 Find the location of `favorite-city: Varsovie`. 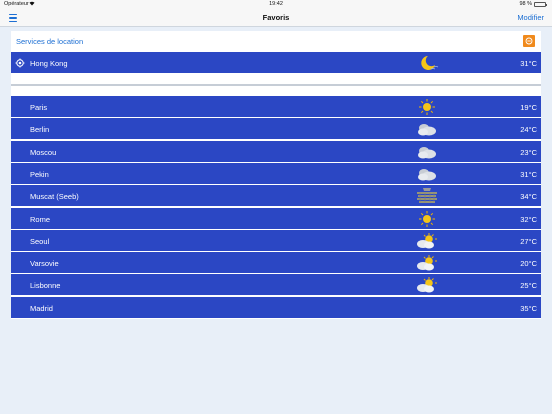

favorite-city: Varsovie is located at coordinates (44, 264).